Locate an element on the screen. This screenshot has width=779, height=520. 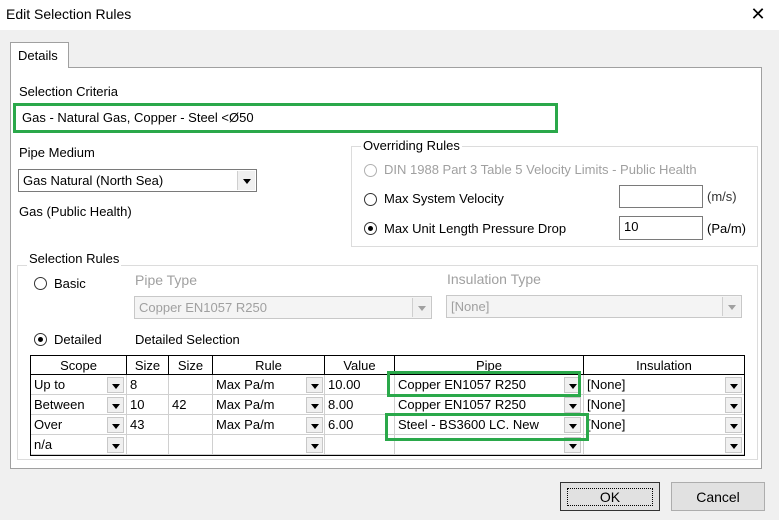
max-system-velocity-label: Max System Velocity is located at coordinates (444, 198).